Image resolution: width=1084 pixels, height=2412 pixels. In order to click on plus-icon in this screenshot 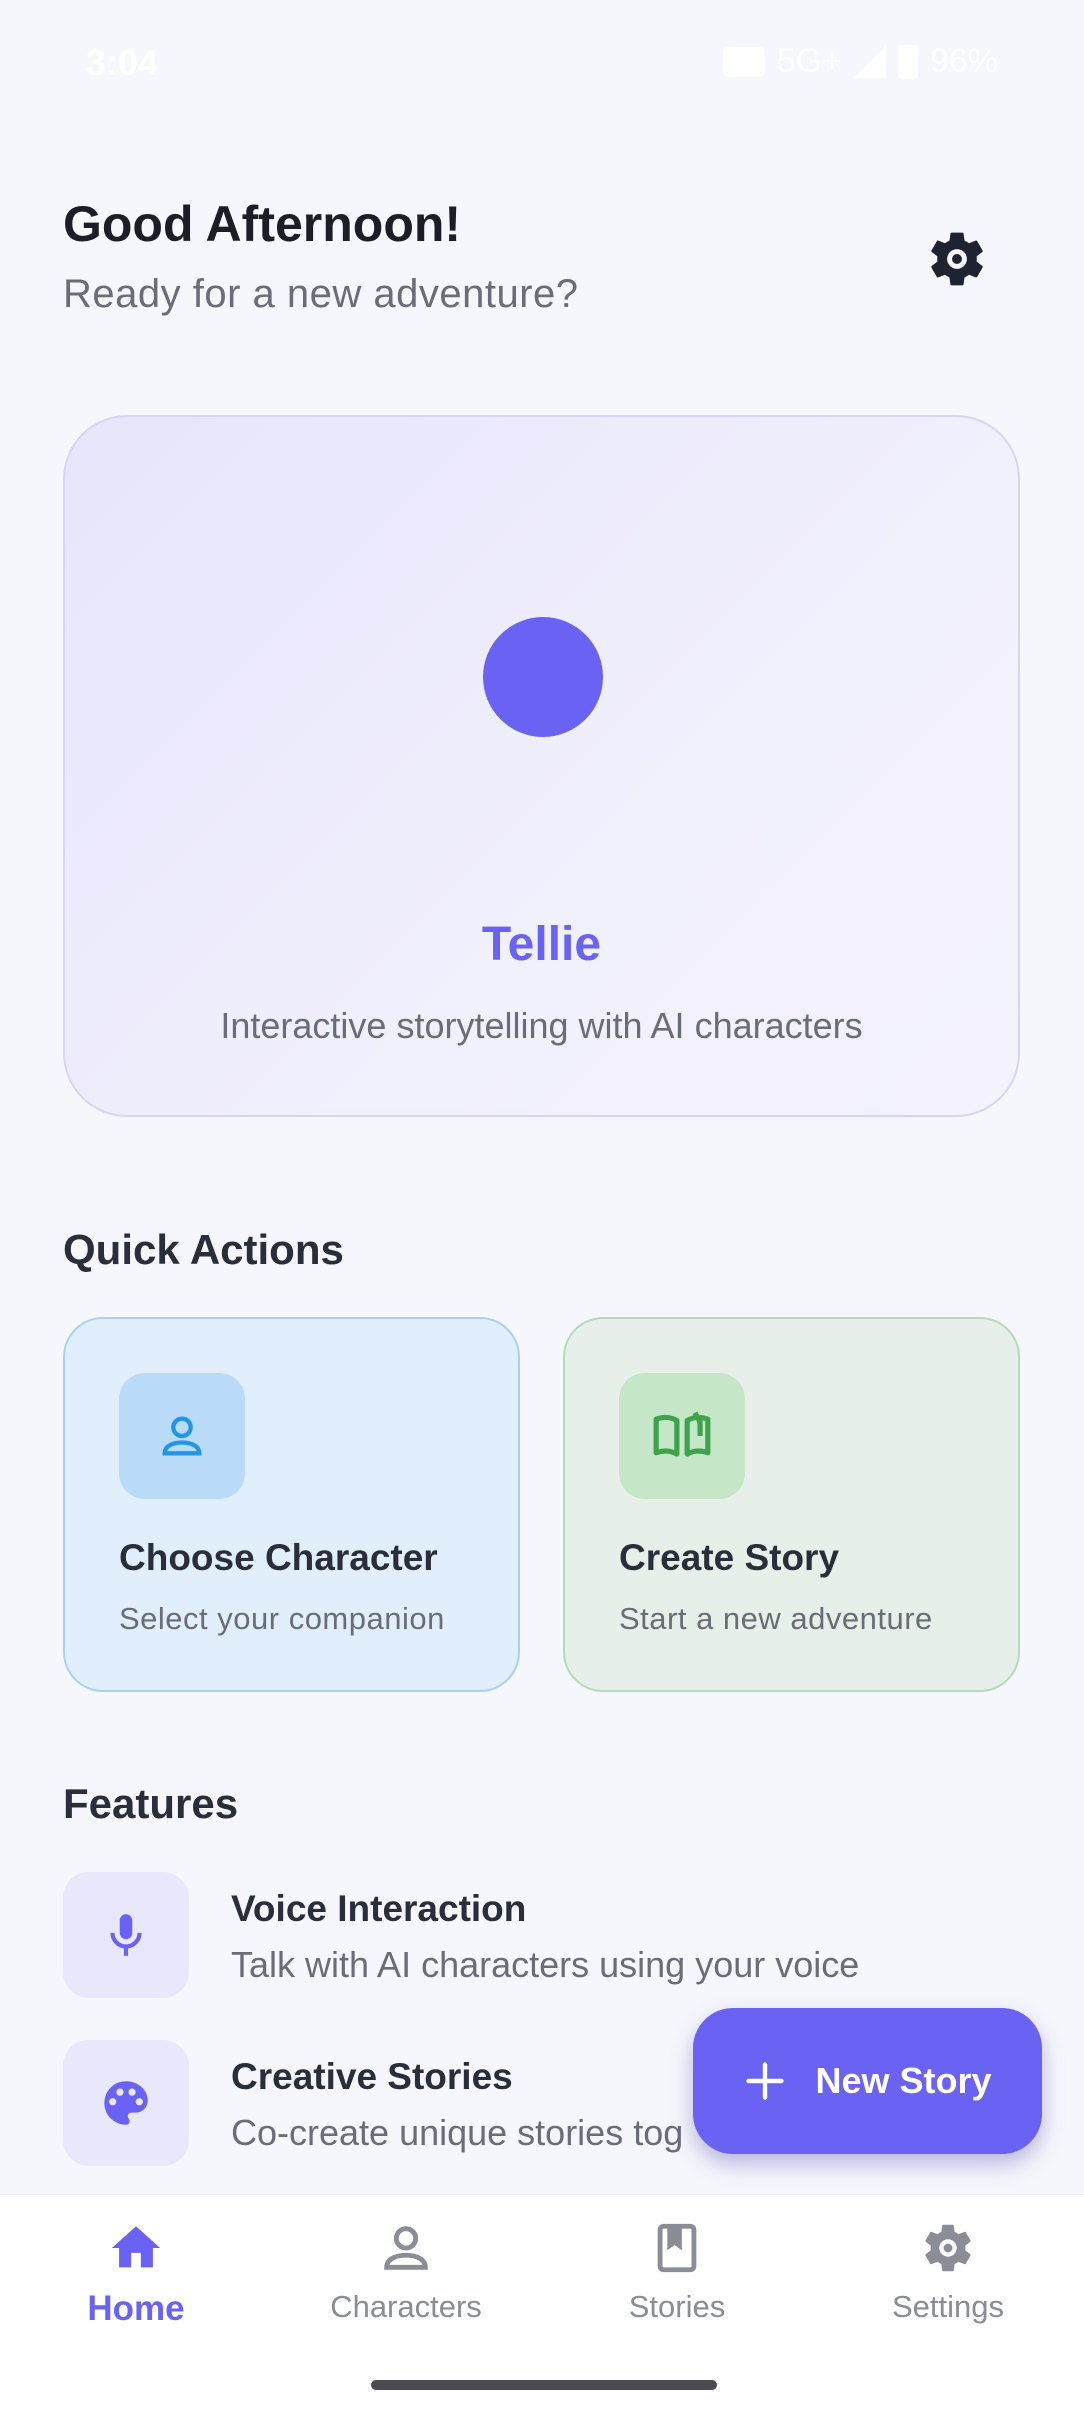, I will do `click(765, 2081)`.